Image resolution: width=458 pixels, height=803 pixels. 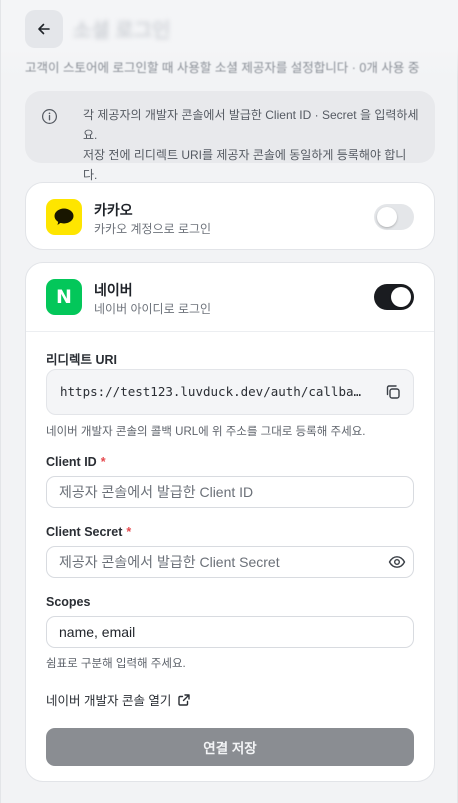 What do you see at coordinates (49, 116) in the screenshot?
I see `info-icon` at bounding box center [49, 116].